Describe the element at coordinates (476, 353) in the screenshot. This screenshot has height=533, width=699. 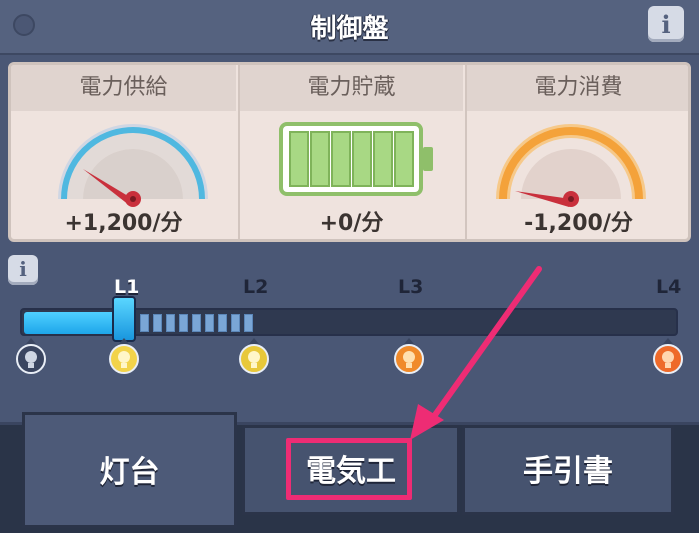
I see `pointer-arrow-icon` at that location.